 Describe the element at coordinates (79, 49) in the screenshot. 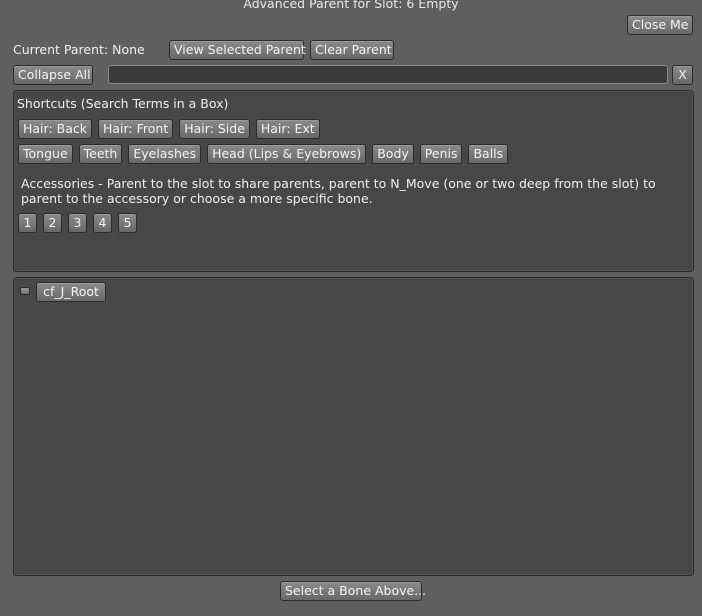

I see `current-parent-label: Current Parent: None` at that location.